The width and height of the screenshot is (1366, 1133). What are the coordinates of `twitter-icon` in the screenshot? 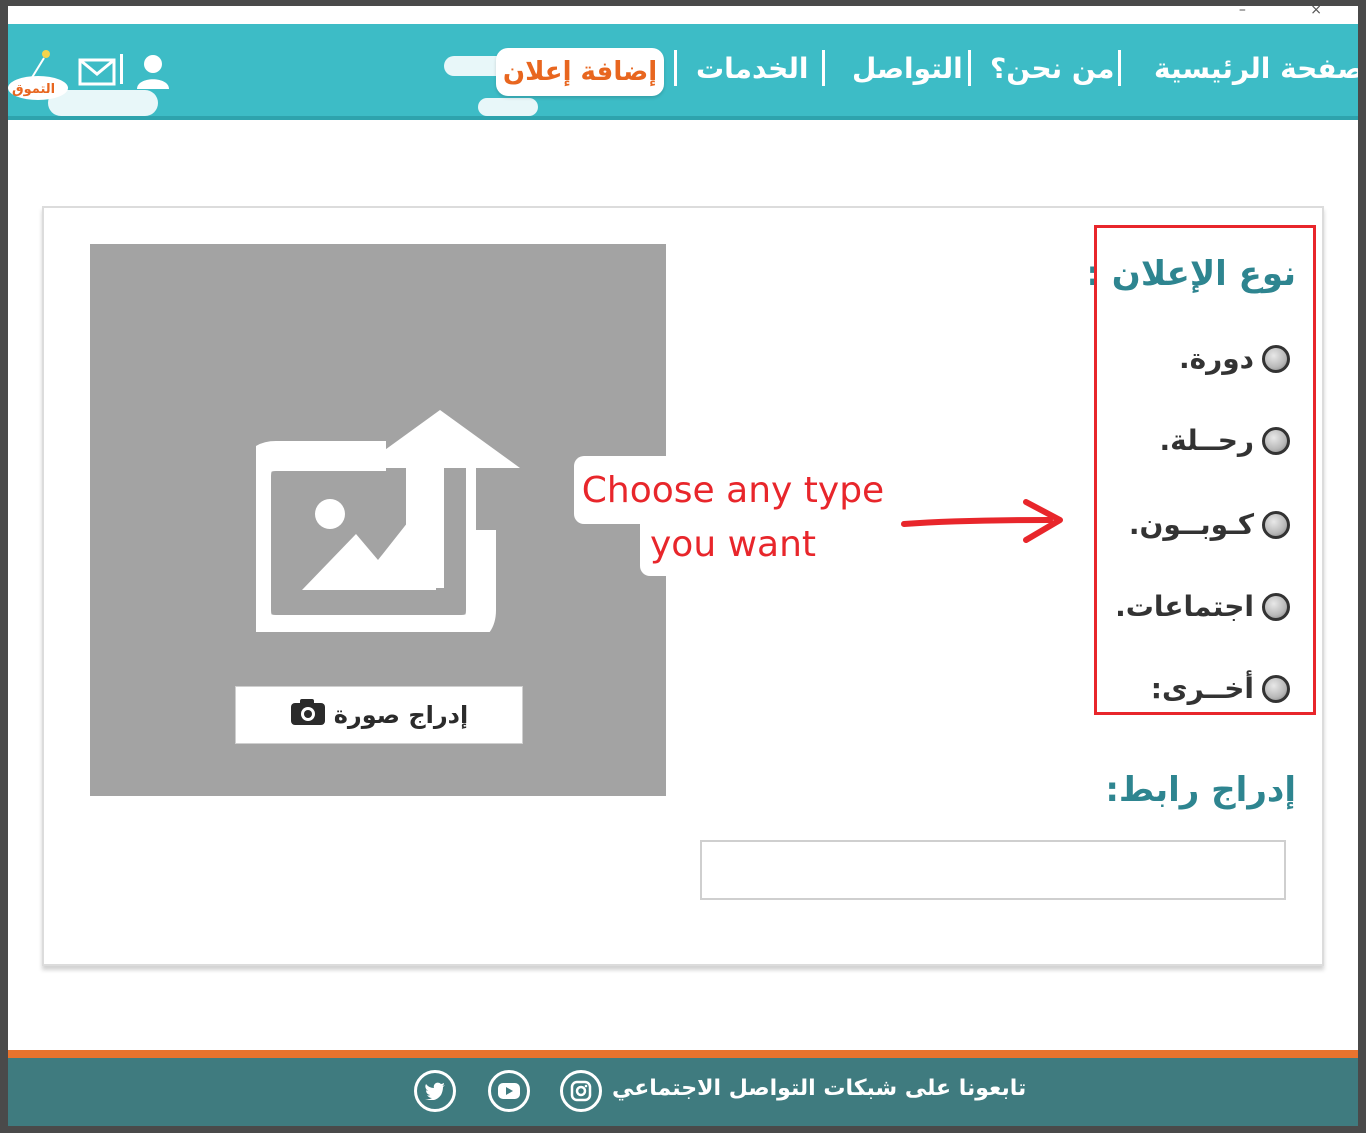 It's located at (435, 1091).